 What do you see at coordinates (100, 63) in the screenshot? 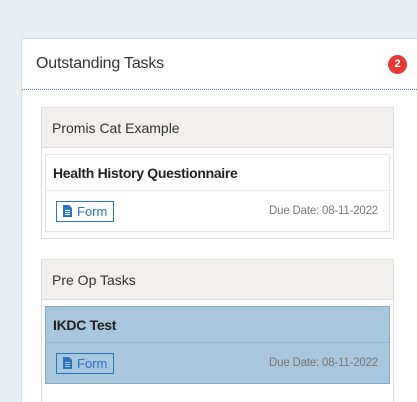
I see `panel-title: Outstanding Tasks` at bounding box center [100, 63].